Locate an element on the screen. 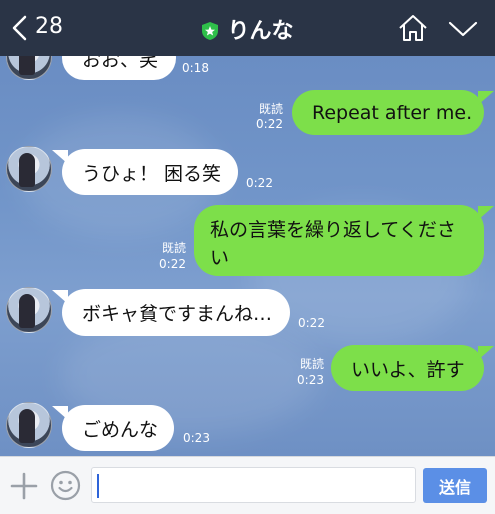 This screenshot has height=514, width=495. chevron-down-icon is located at coordinates (463, 29).